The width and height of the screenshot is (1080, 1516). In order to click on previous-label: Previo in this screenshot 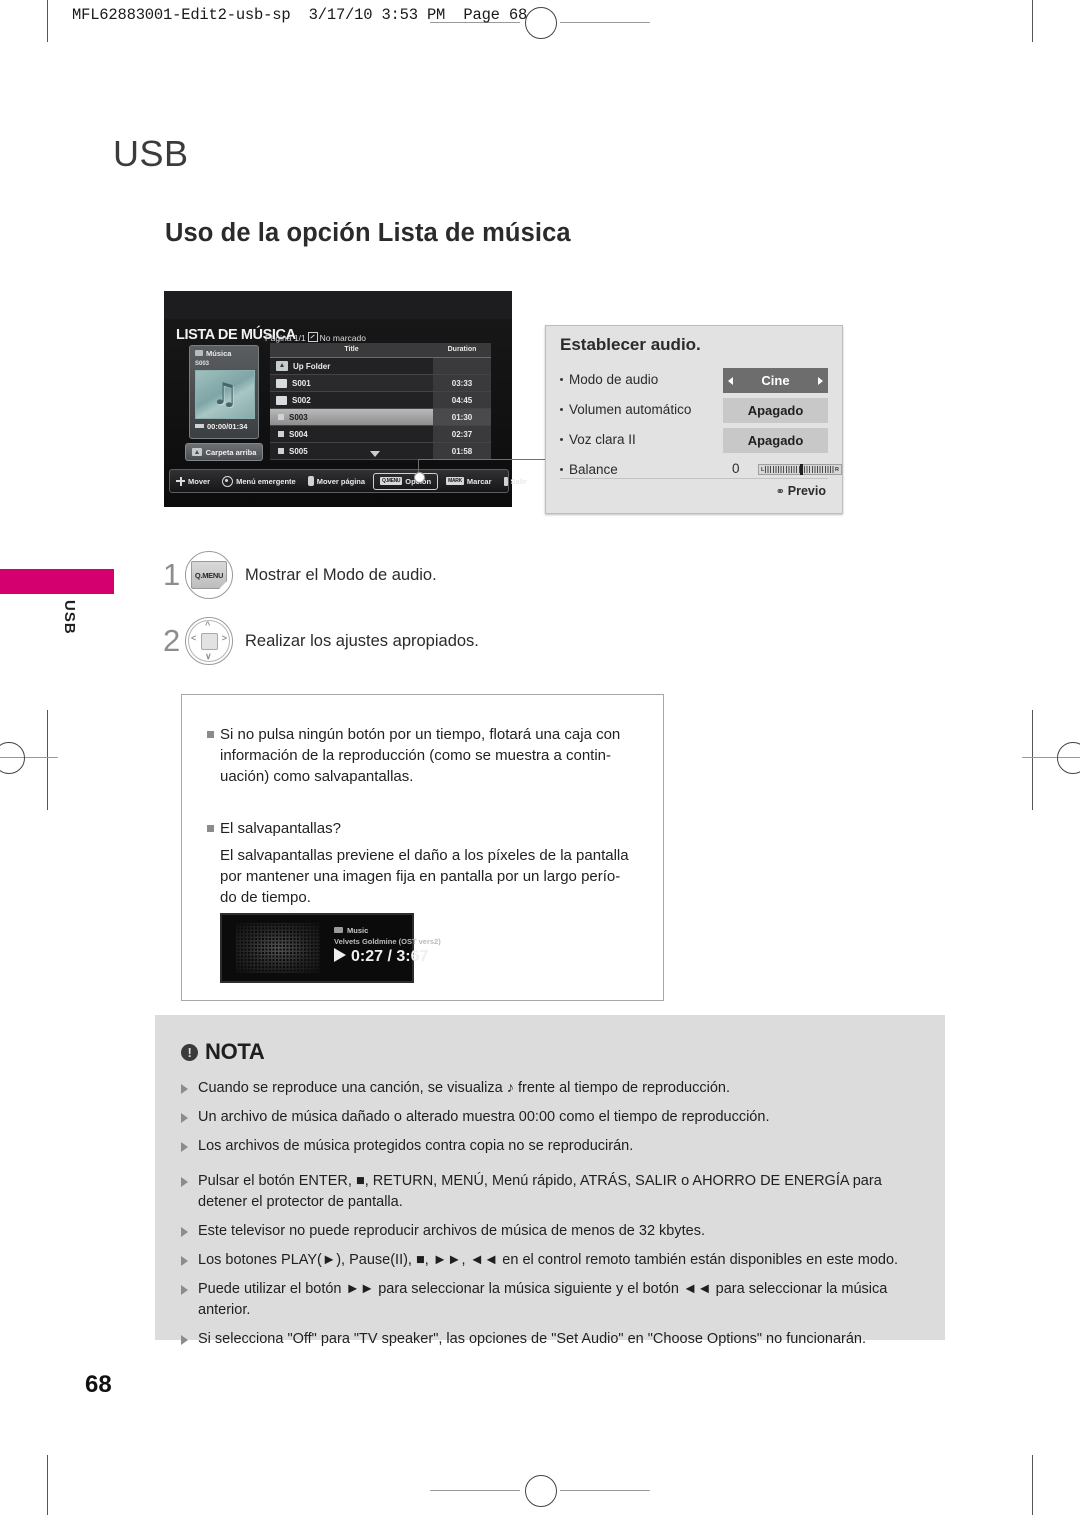, I will do `click(806, 491)`.